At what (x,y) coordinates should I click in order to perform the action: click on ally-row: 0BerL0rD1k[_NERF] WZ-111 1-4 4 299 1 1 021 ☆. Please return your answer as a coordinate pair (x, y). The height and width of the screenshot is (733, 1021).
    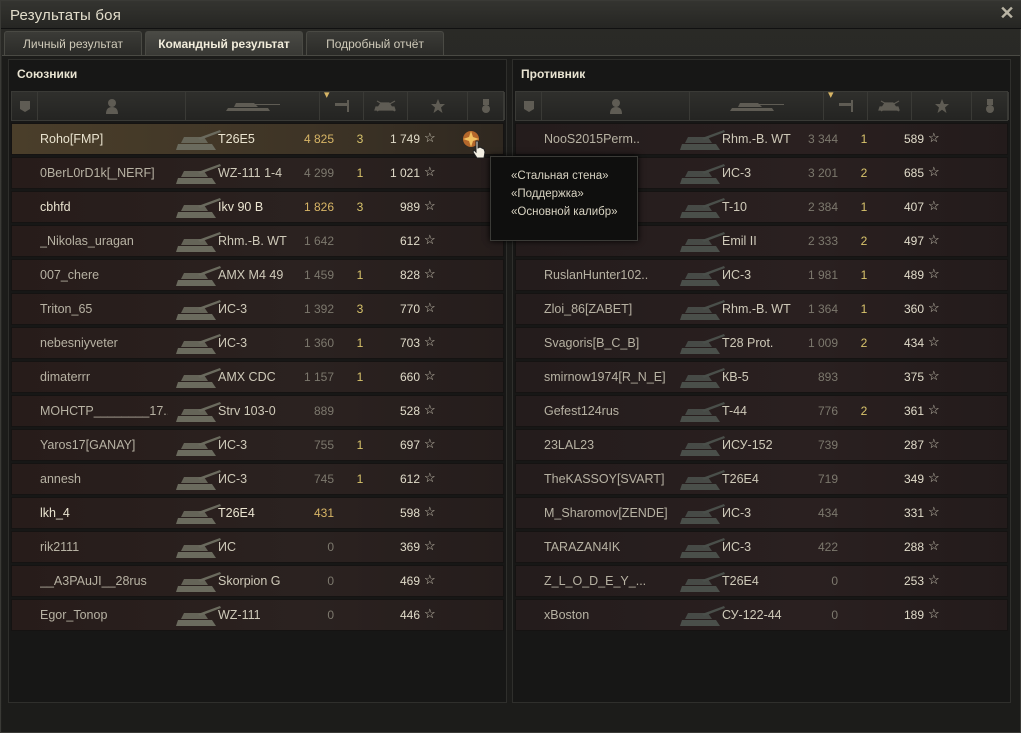
    Looking at the image, I should click on (257, 173).